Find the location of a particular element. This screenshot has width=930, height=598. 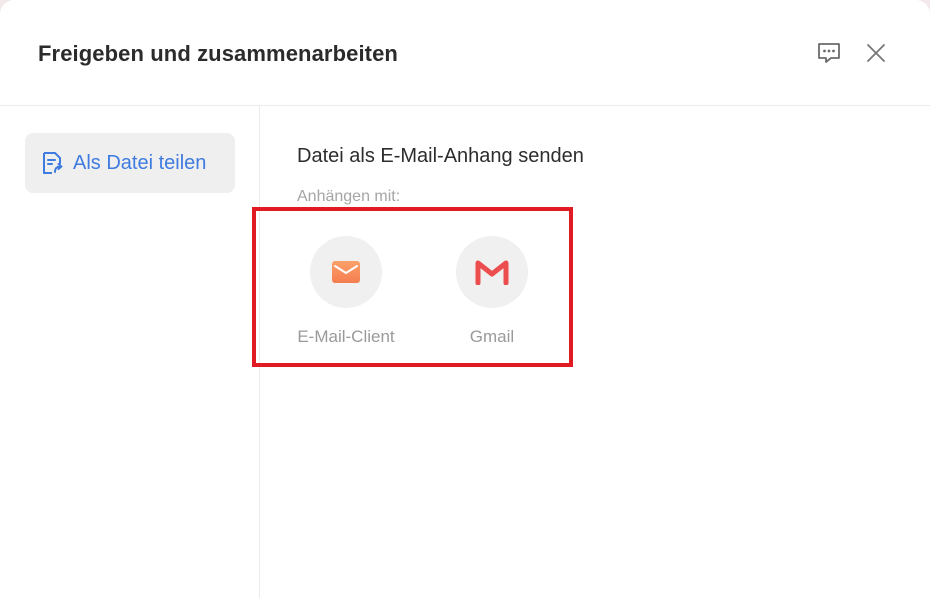

gmail-button: Gmail is located at coordinates (492, 291).